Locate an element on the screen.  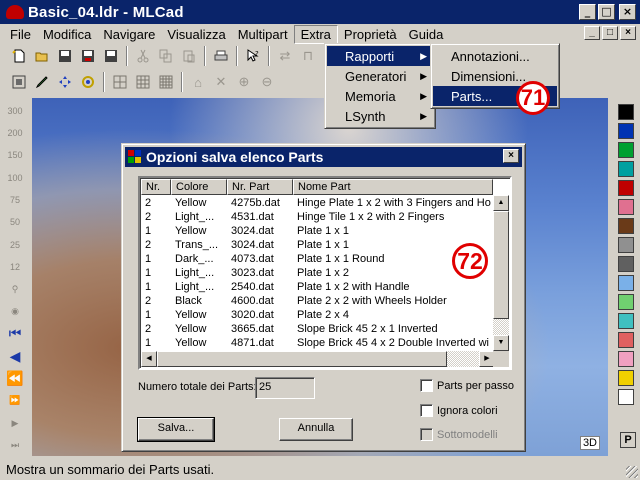
child-minimize-button: _ is located at coordinates (592, 33).